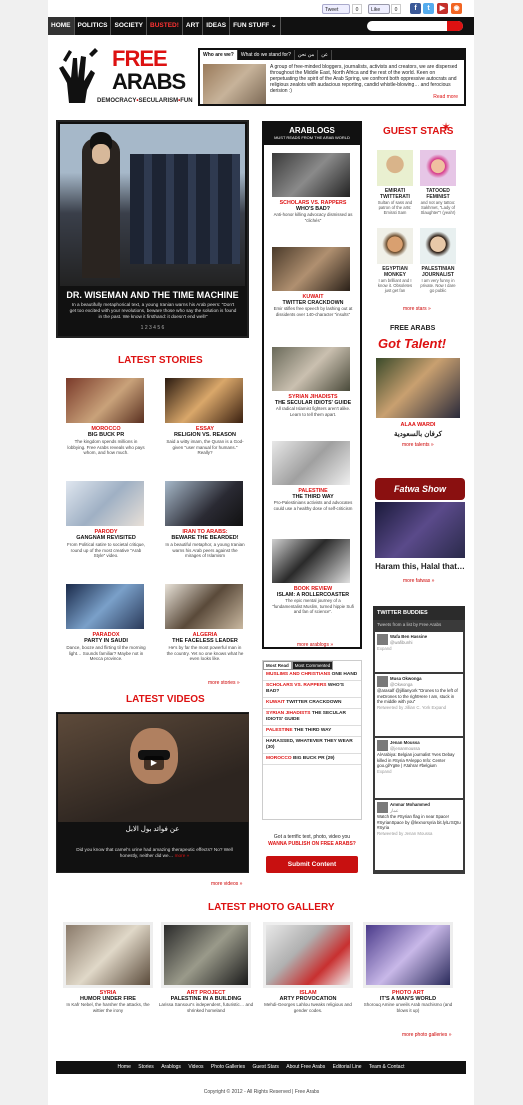  I want to click on rss-icon: ◉, so click(456, 8).